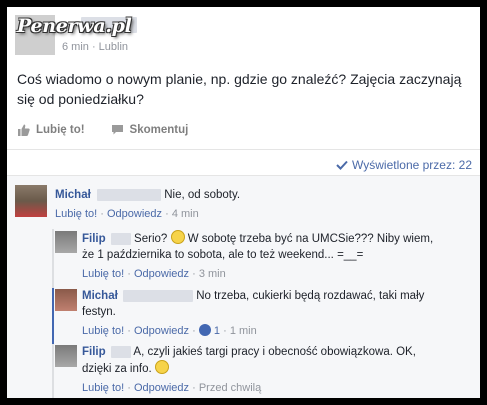 Image resolution: width=487 pixels, height=405 pixels. Describe the element at coordinates (31, 201) in the screenshot. I see `commenter-avatar` at that location.